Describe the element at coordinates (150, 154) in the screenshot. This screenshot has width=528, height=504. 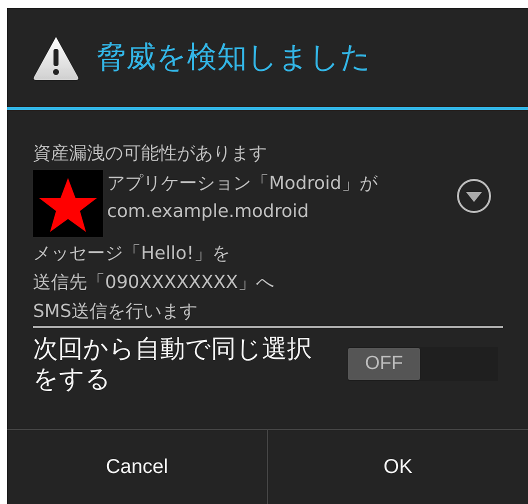
I see `risk-text: 資産漏洩の可能性があります` at that location.